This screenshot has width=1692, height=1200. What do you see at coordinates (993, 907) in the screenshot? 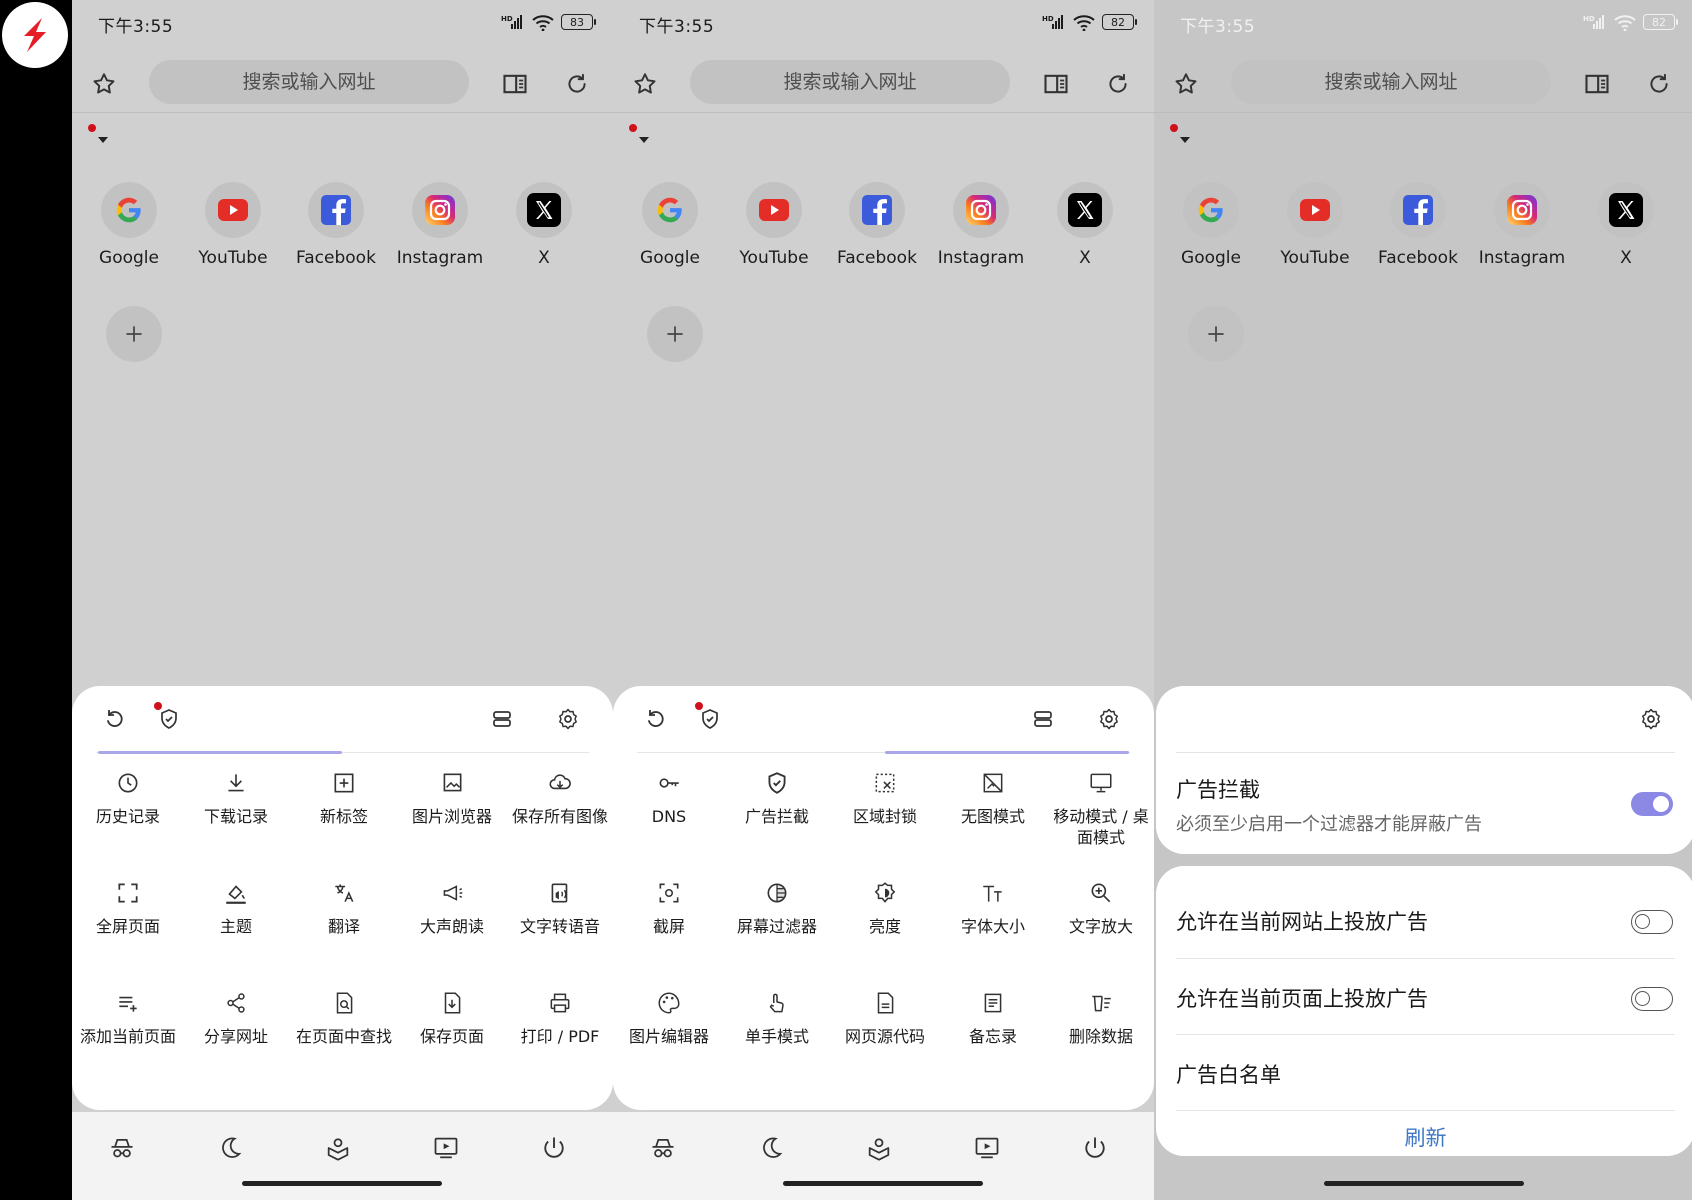
I see `menu-item-font-size: 字体大小` at bounding box center [993, 907].